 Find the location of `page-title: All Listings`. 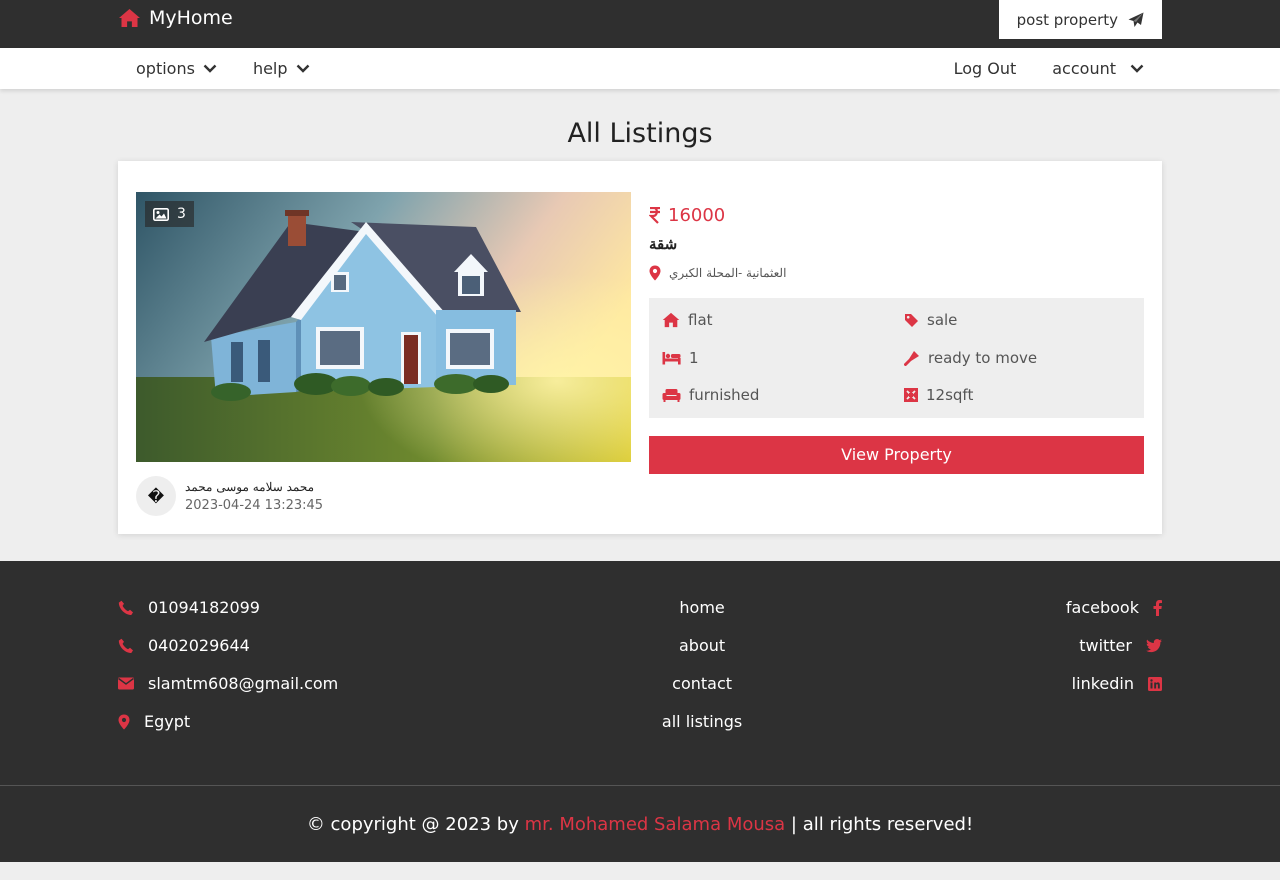

page-title: All Listings is located at coordinates (640, 133).